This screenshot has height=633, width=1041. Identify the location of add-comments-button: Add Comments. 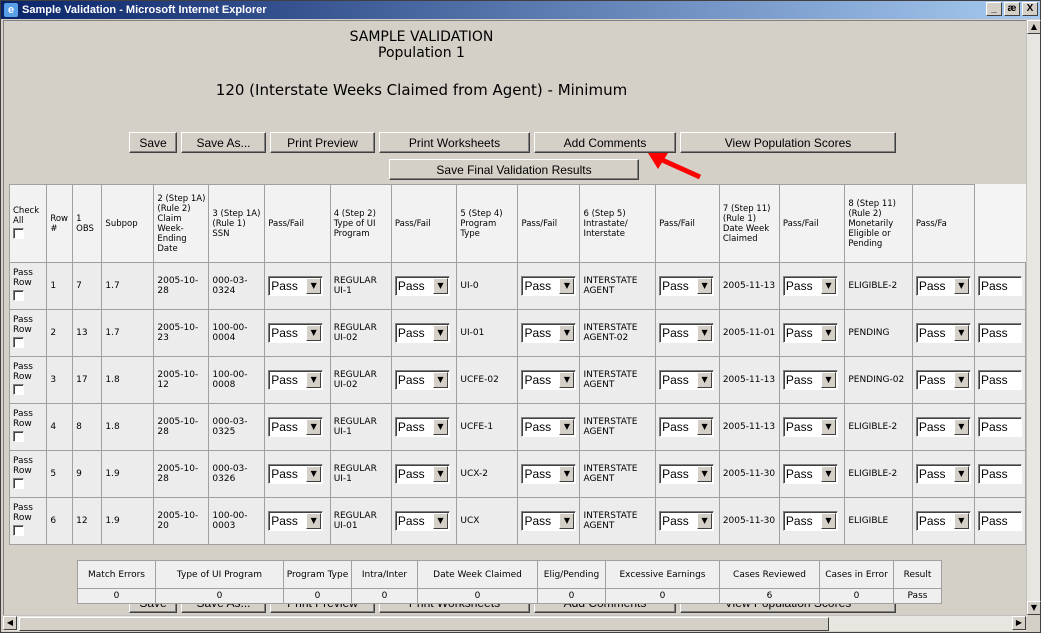
(605, 142).